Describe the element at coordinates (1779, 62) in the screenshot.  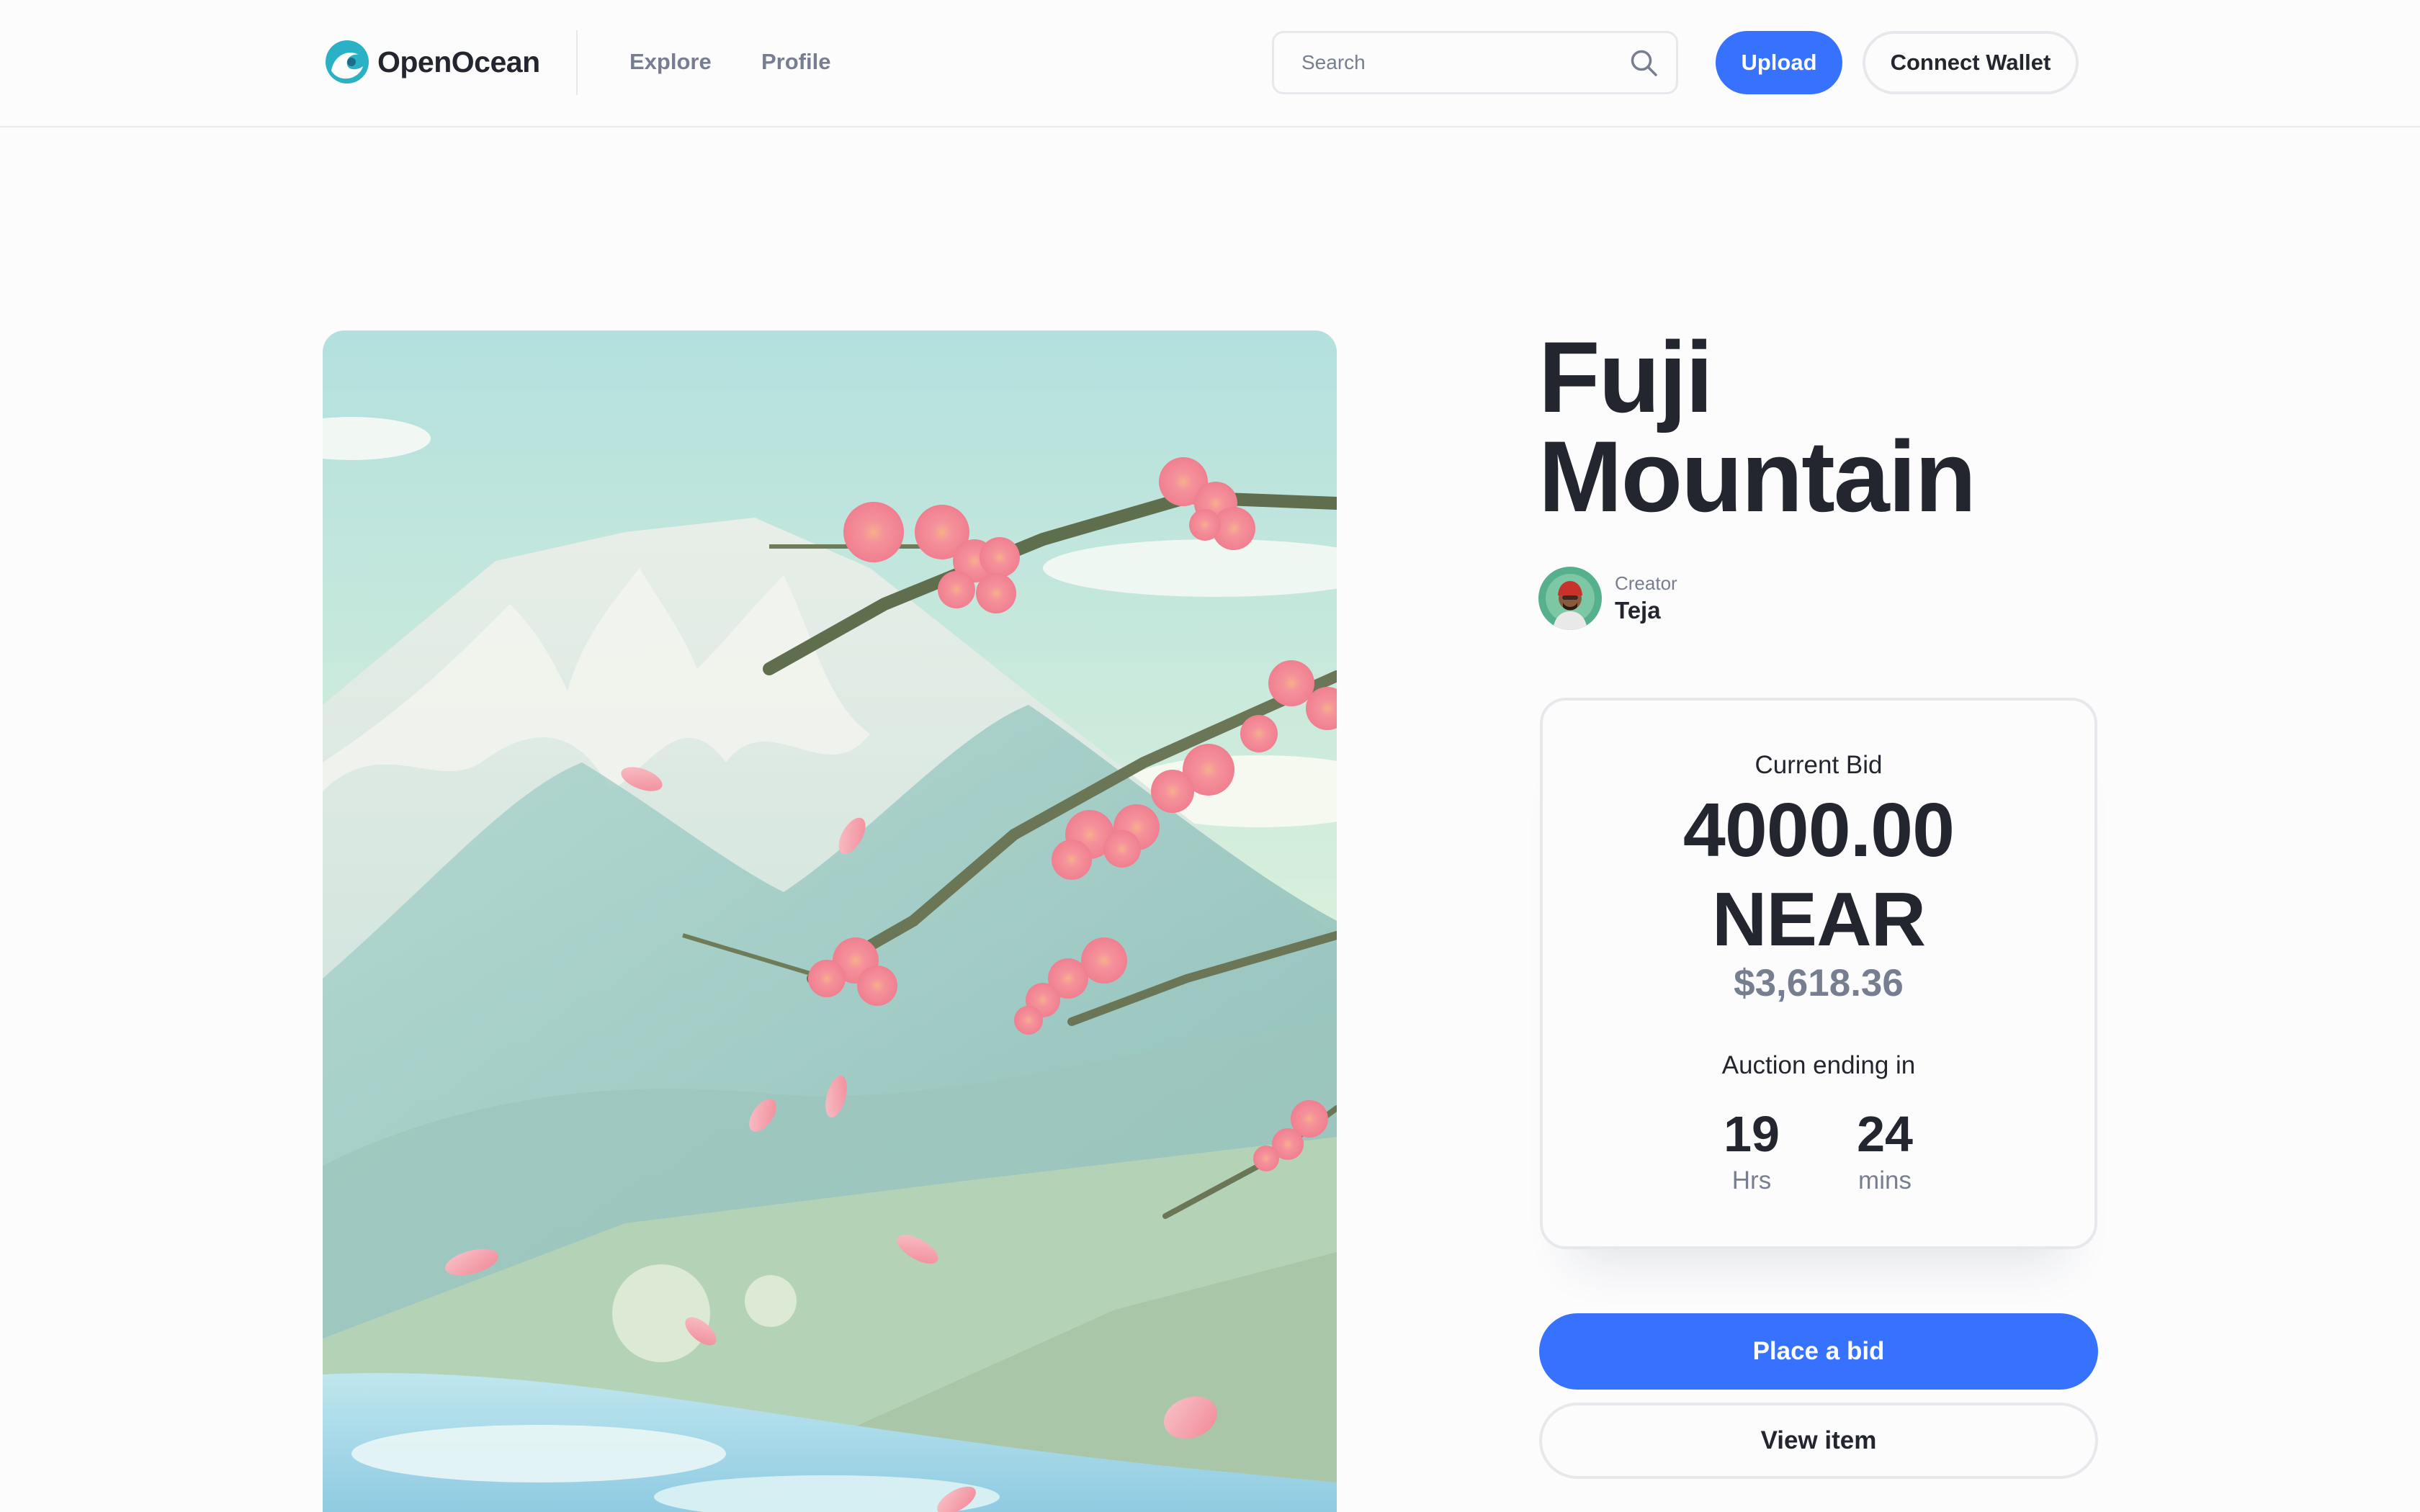
I see `upload-button: Upload` at that location.